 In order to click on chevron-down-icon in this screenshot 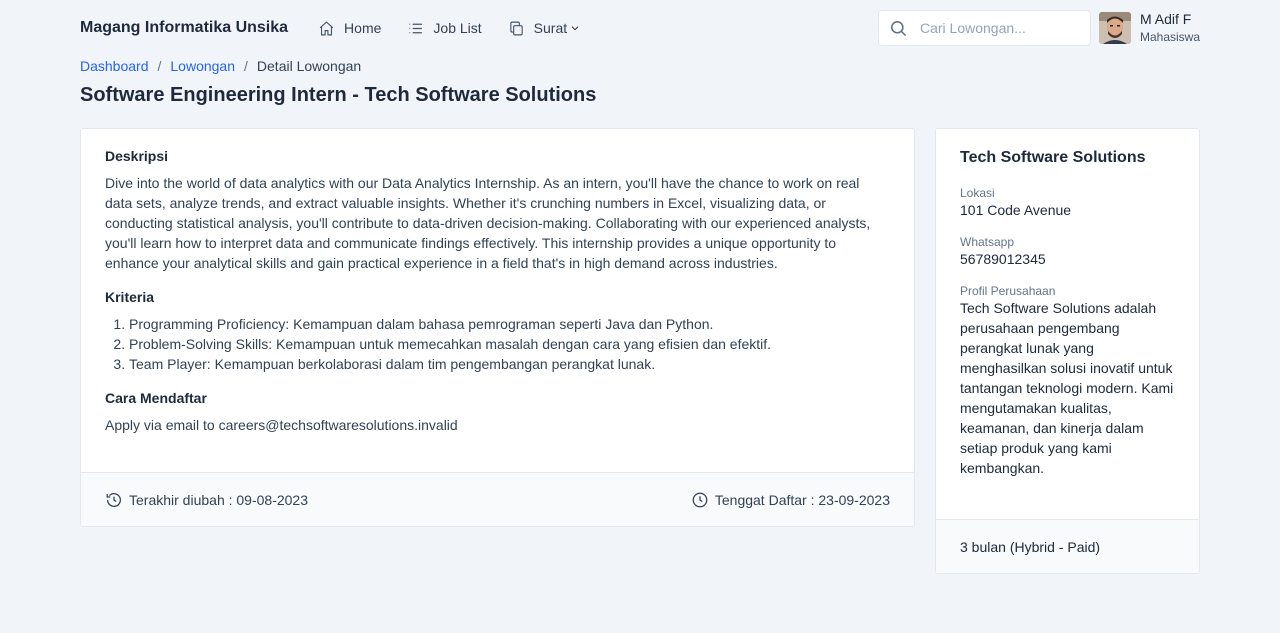, I will do `click(575, 28)`.